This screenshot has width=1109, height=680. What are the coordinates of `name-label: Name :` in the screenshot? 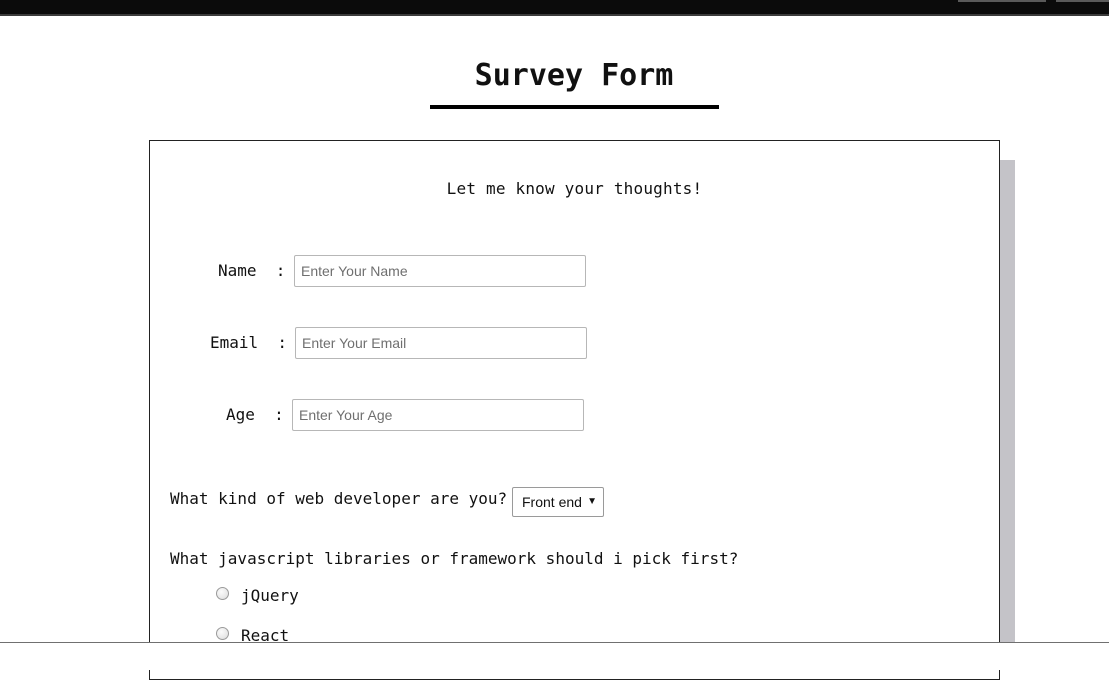 It's located at (252, 270).